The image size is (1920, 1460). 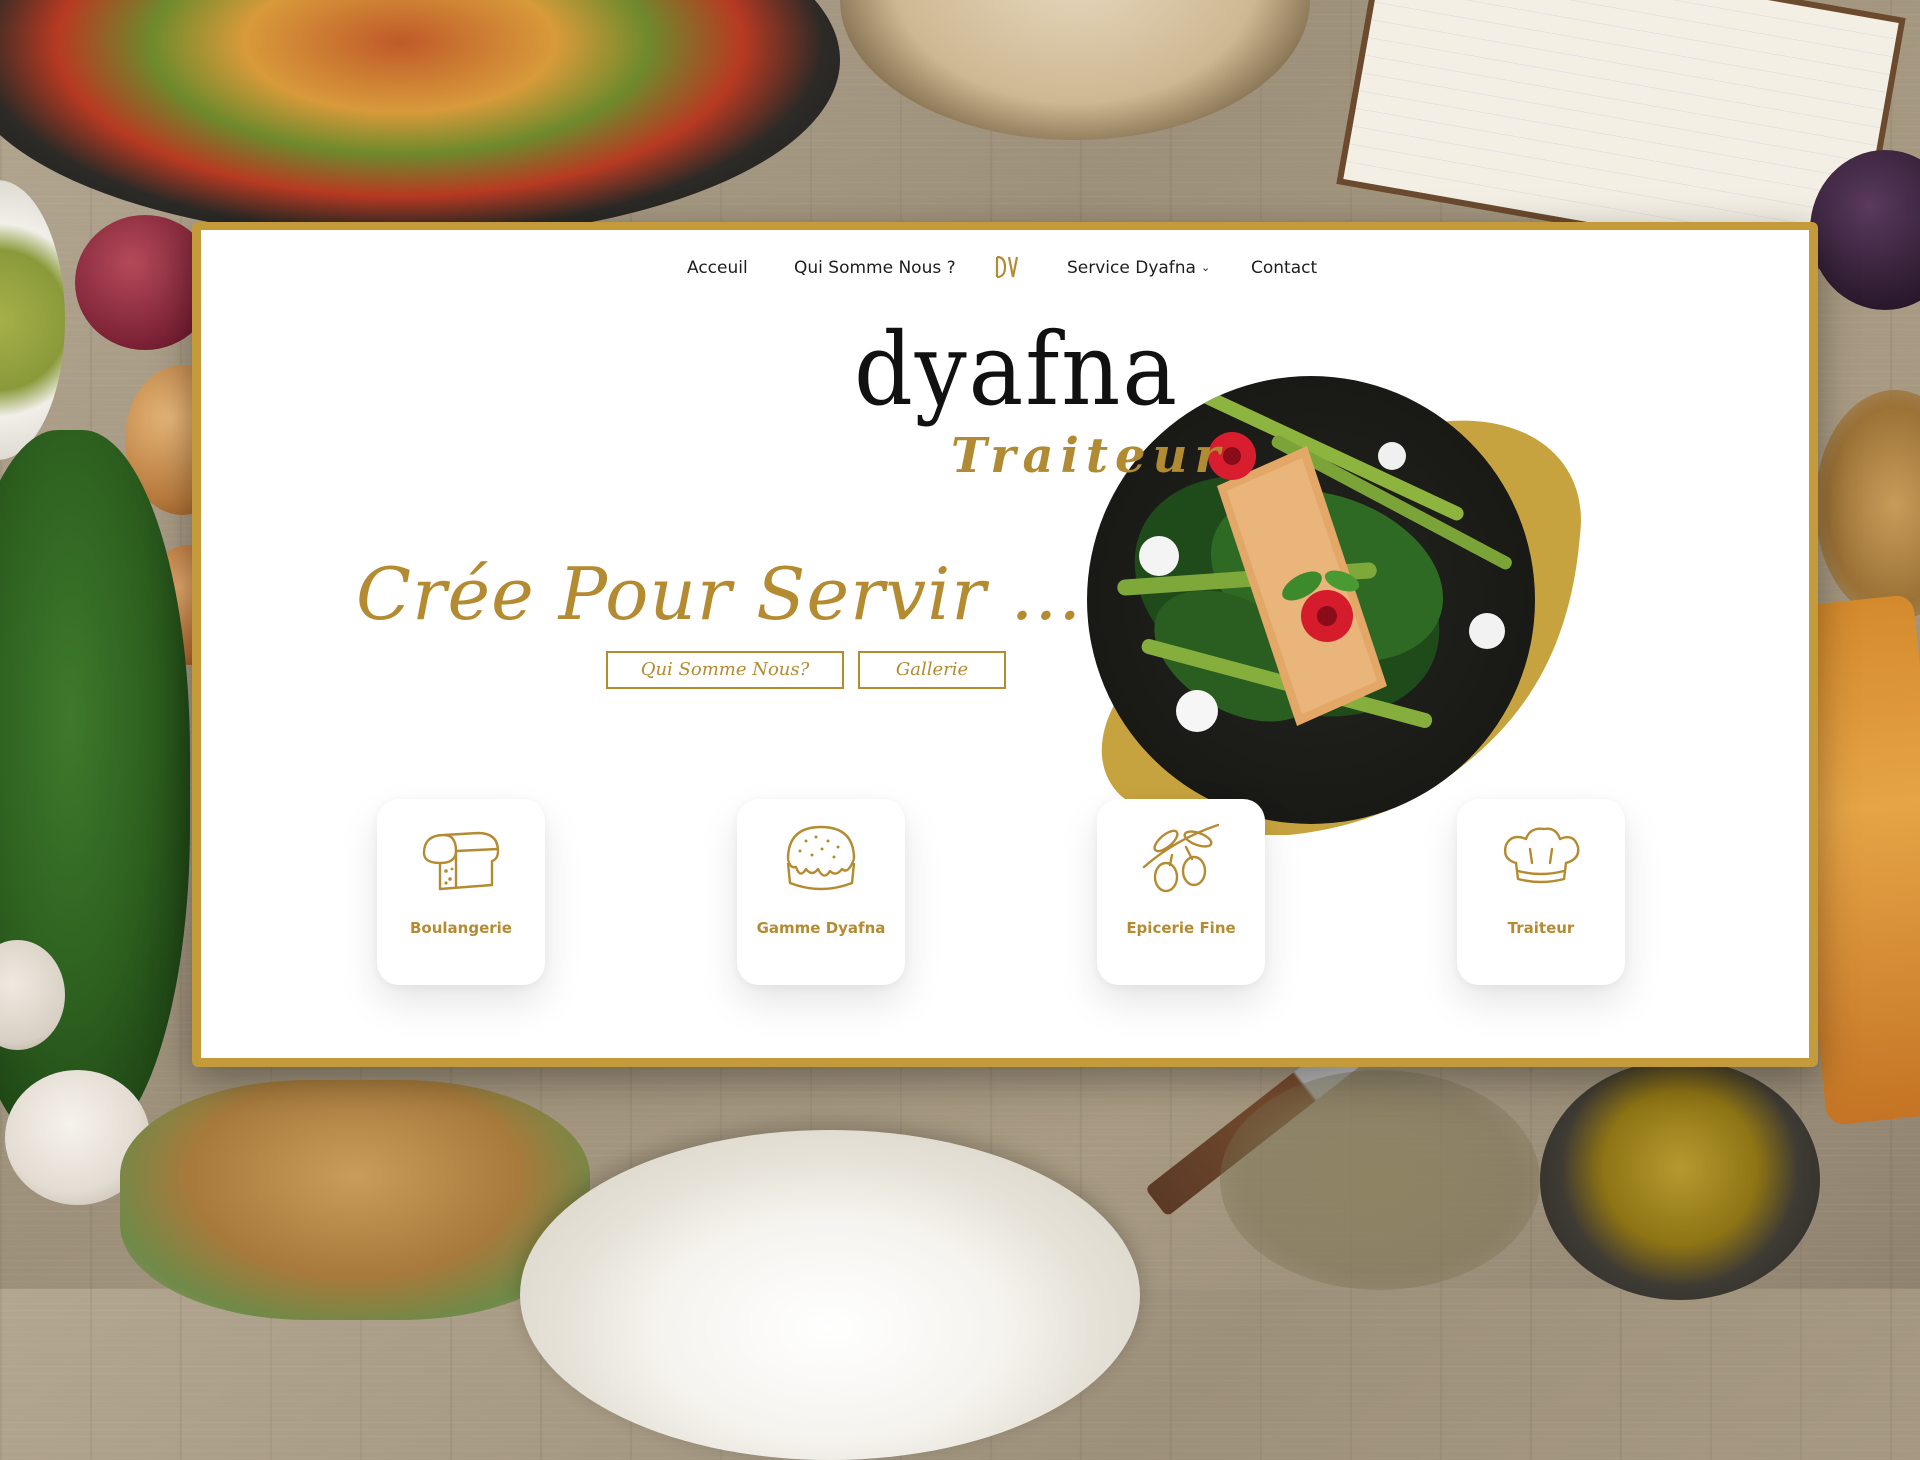 I want to click on background-pan-dish, so click(x=420, y=120).